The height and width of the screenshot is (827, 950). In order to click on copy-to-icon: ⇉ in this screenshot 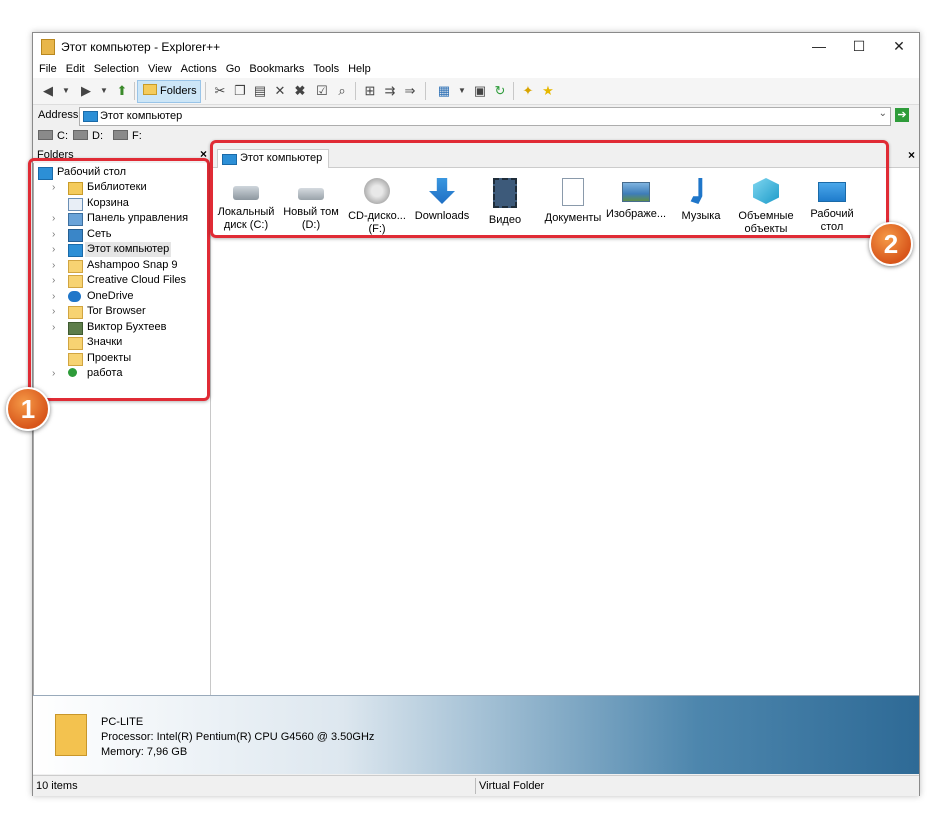, I will do `click(390, 91)`.